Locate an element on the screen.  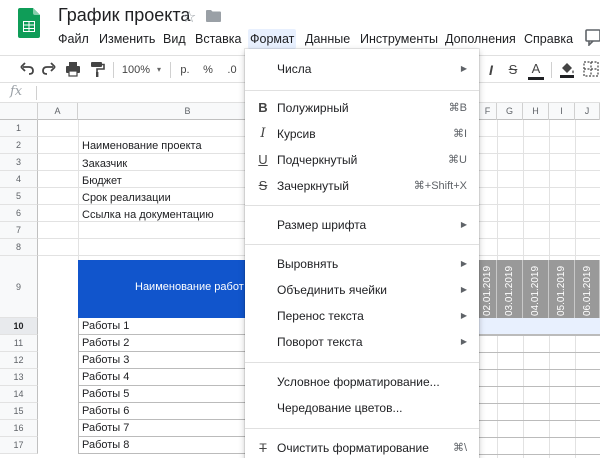
row-header: 17 is located at coordinates (19, 445).